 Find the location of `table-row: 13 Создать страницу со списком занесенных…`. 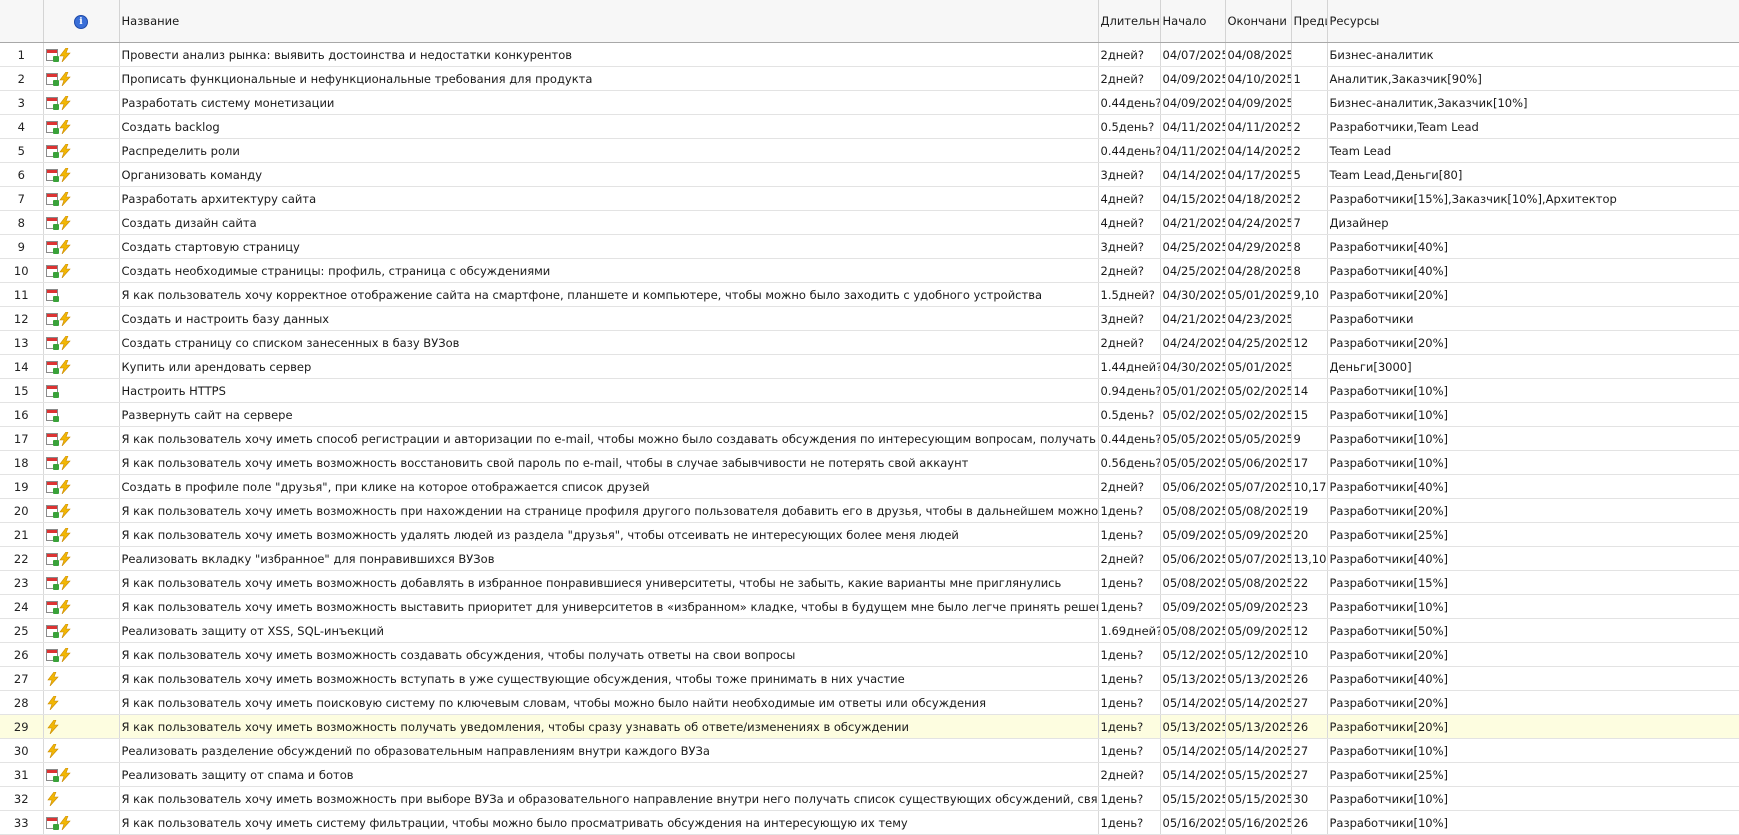

table-row: 13 Создать страницу со списком занесенных… is located at coordinates (869, 342).